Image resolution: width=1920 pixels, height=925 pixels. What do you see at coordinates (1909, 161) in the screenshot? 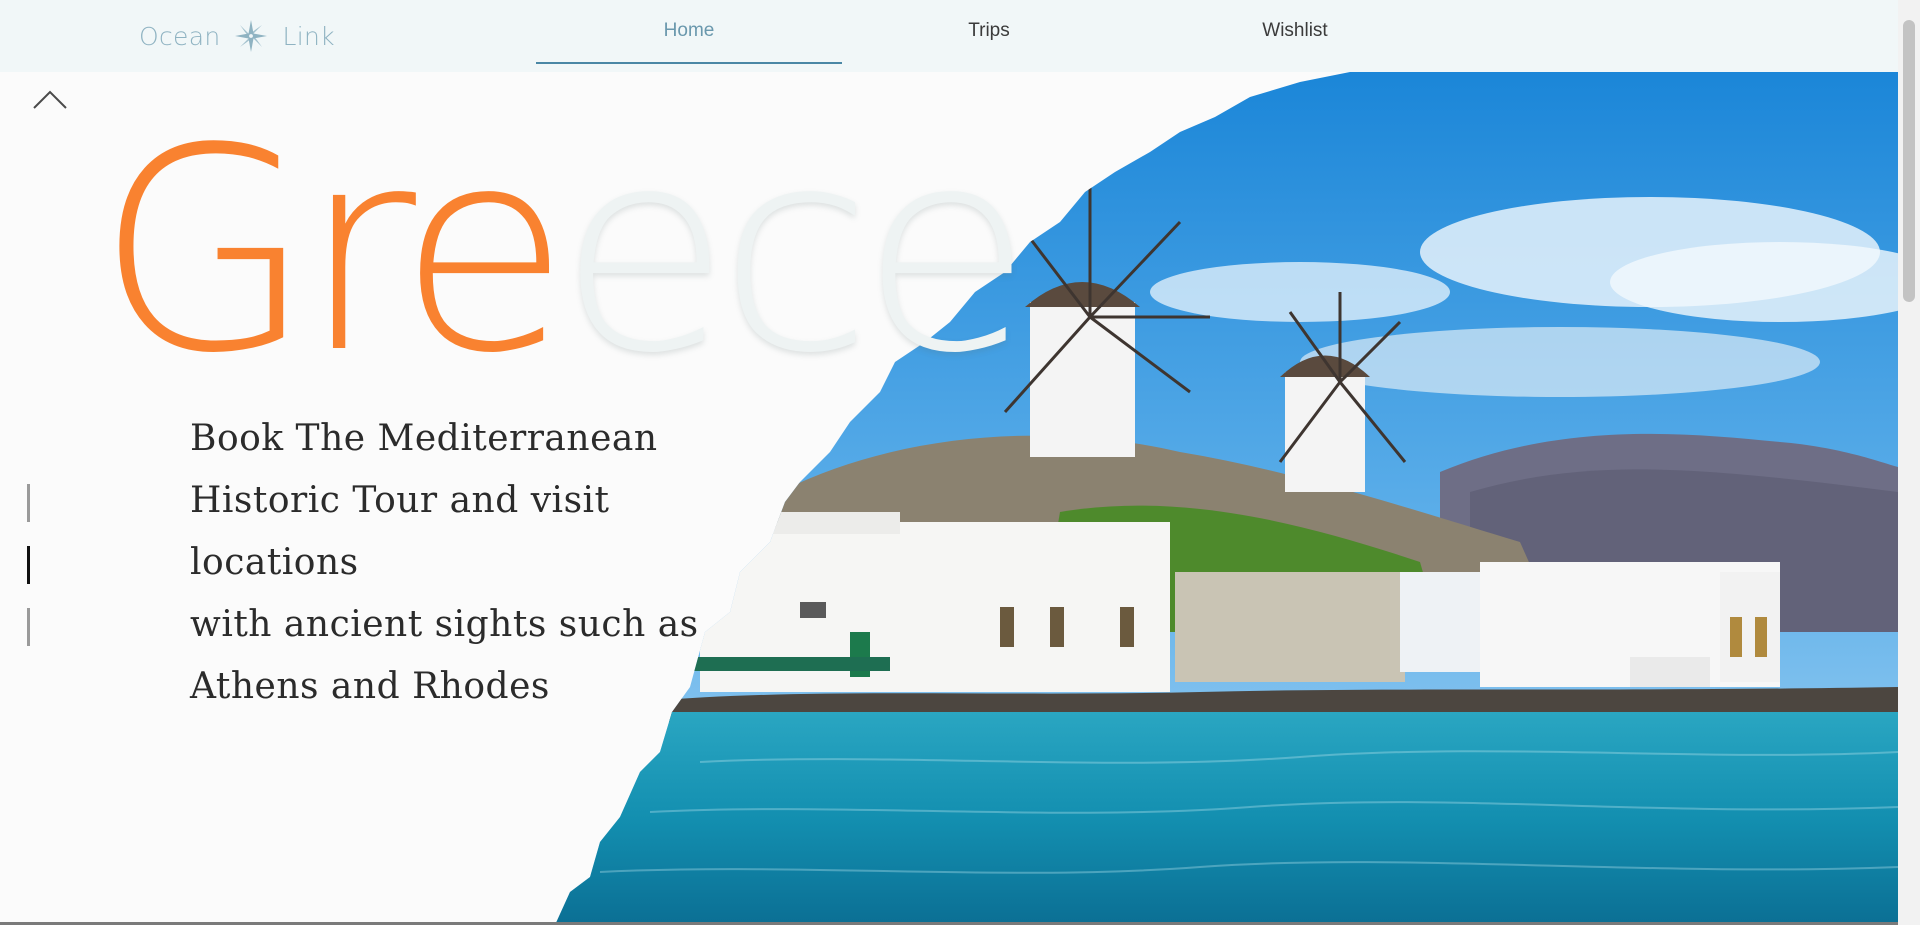
I see `scrollbar-thumb` at bounding box center [1909, 161].